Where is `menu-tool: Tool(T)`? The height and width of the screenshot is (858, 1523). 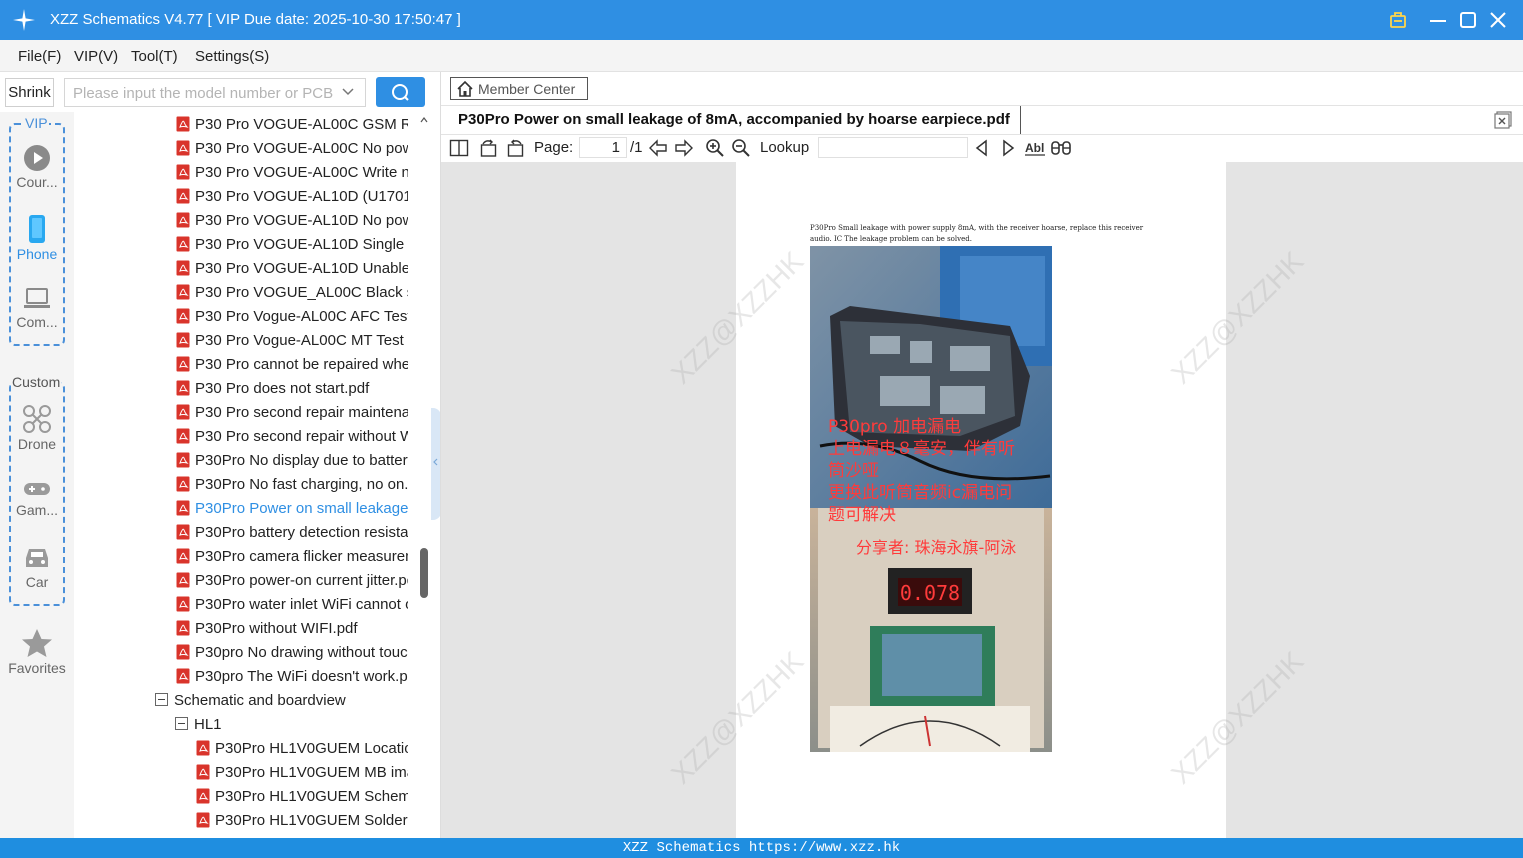
menu-tool: Tool(T) is located at coordinates (154, 56).